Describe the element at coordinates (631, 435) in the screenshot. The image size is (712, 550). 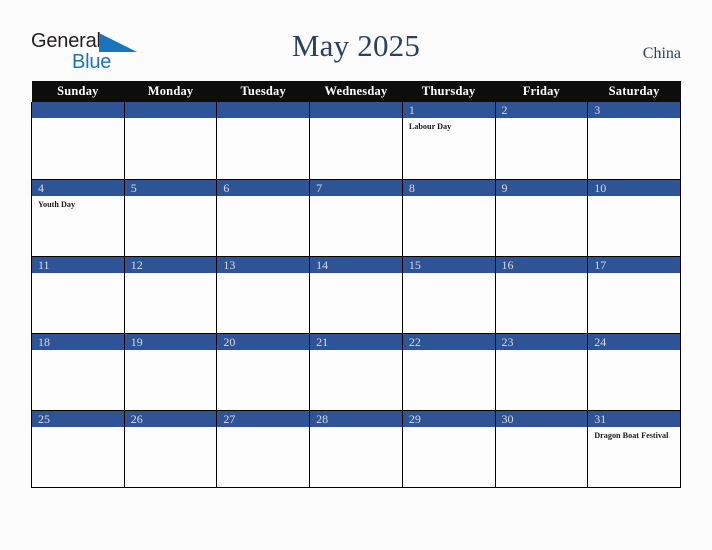
I see `holiday-label: Dragon Boat Festival` at that location.